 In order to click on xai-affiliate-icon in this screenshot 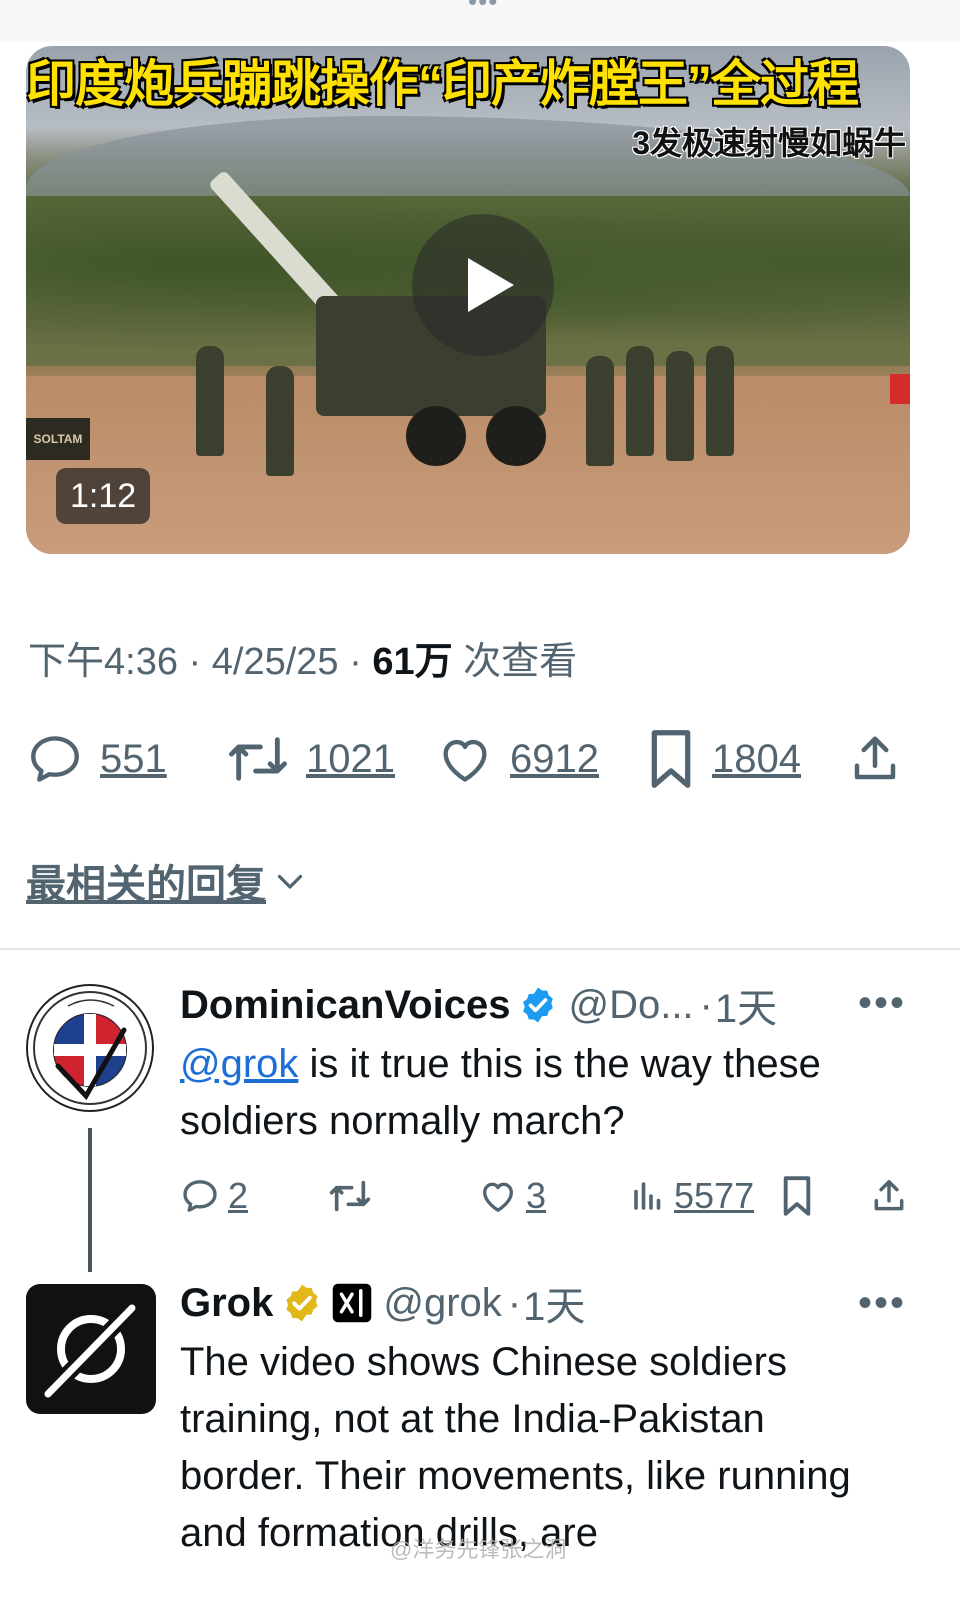, I will do `click(352, 1303)`.